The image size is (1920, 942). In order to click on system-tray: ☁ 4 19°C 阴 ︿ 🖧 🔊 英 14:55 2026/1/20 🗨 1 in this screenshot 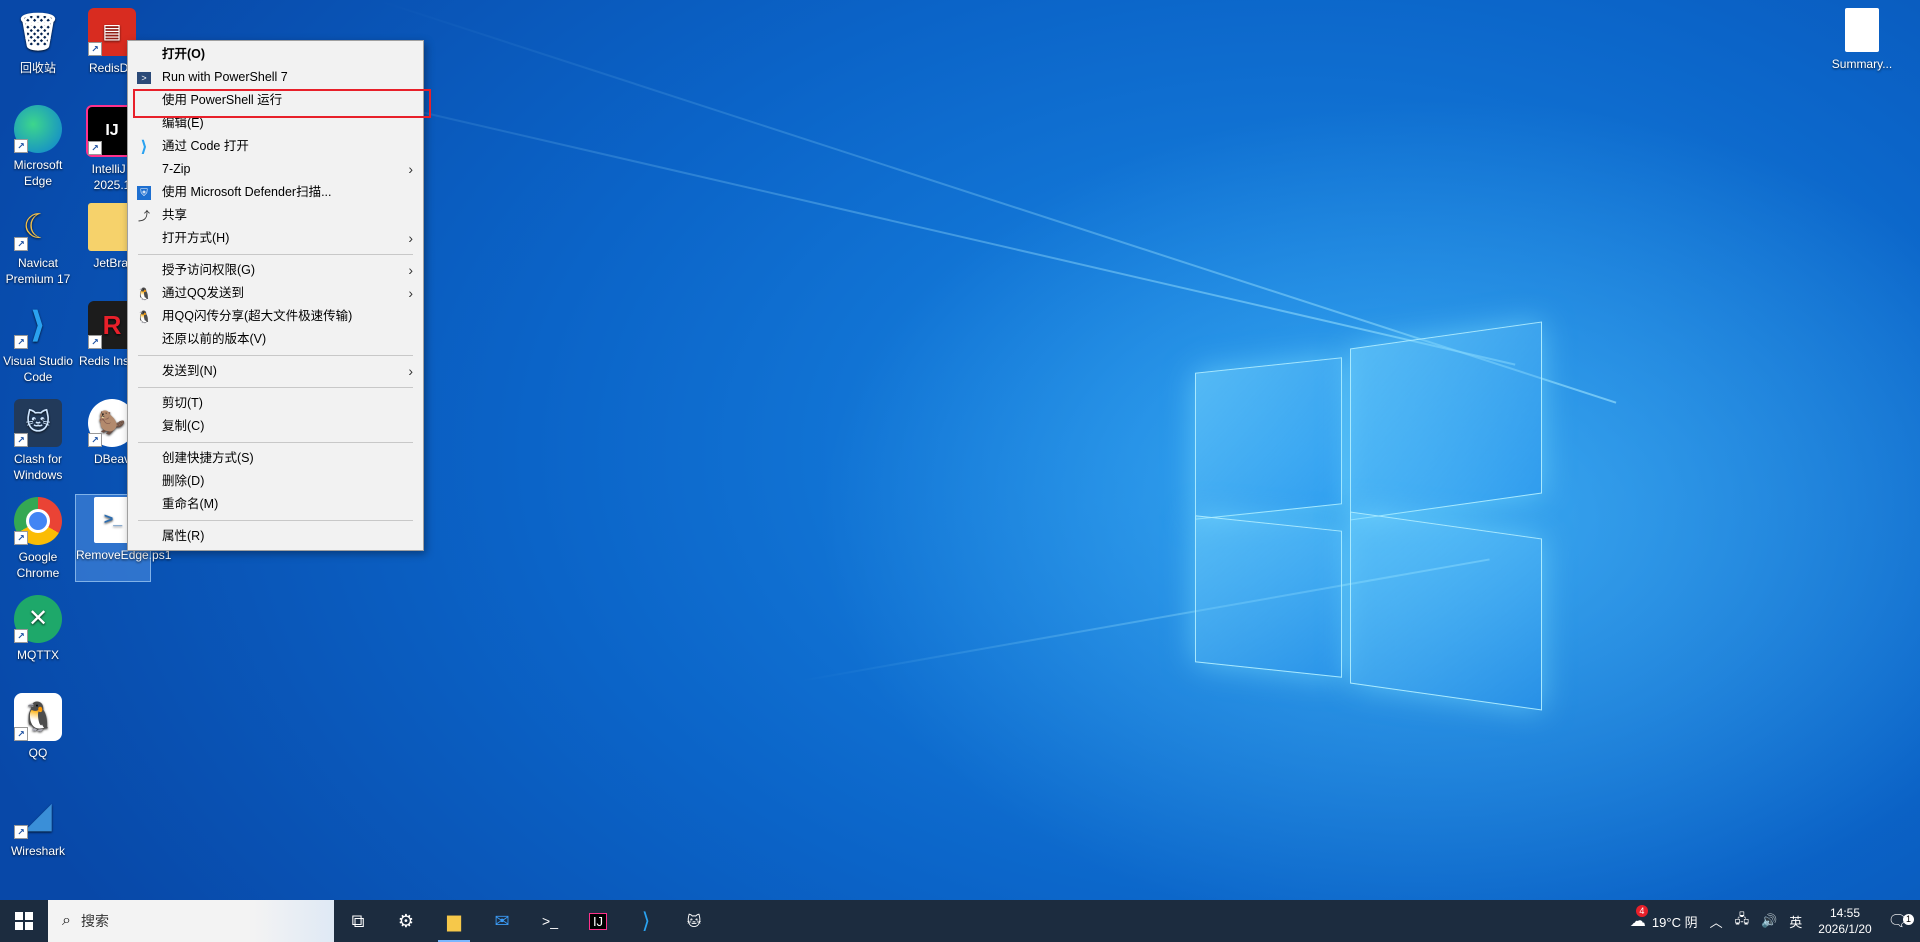, I will do `click(1772, 921)`.